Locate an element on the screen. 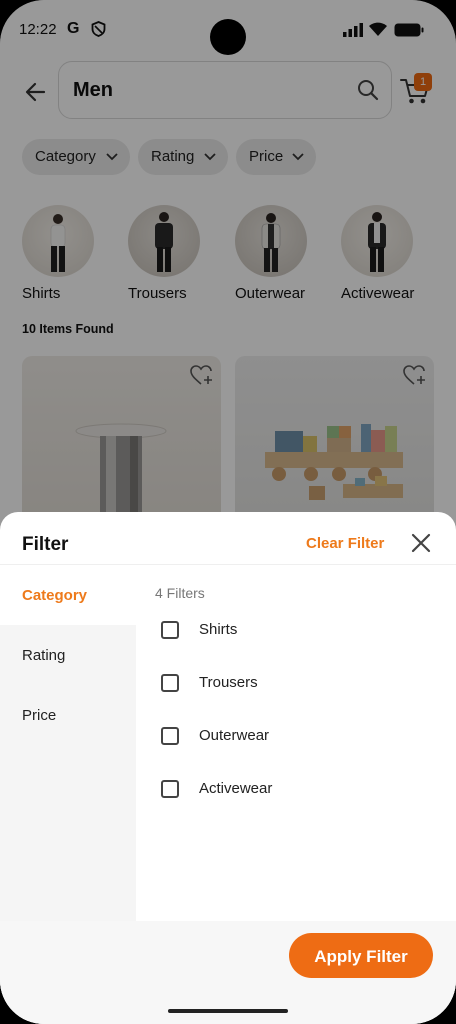 Image resolution: width=456 pixels, height=1024 pixels. filters-count: 4 Filters is located at coordinates (180, 593).